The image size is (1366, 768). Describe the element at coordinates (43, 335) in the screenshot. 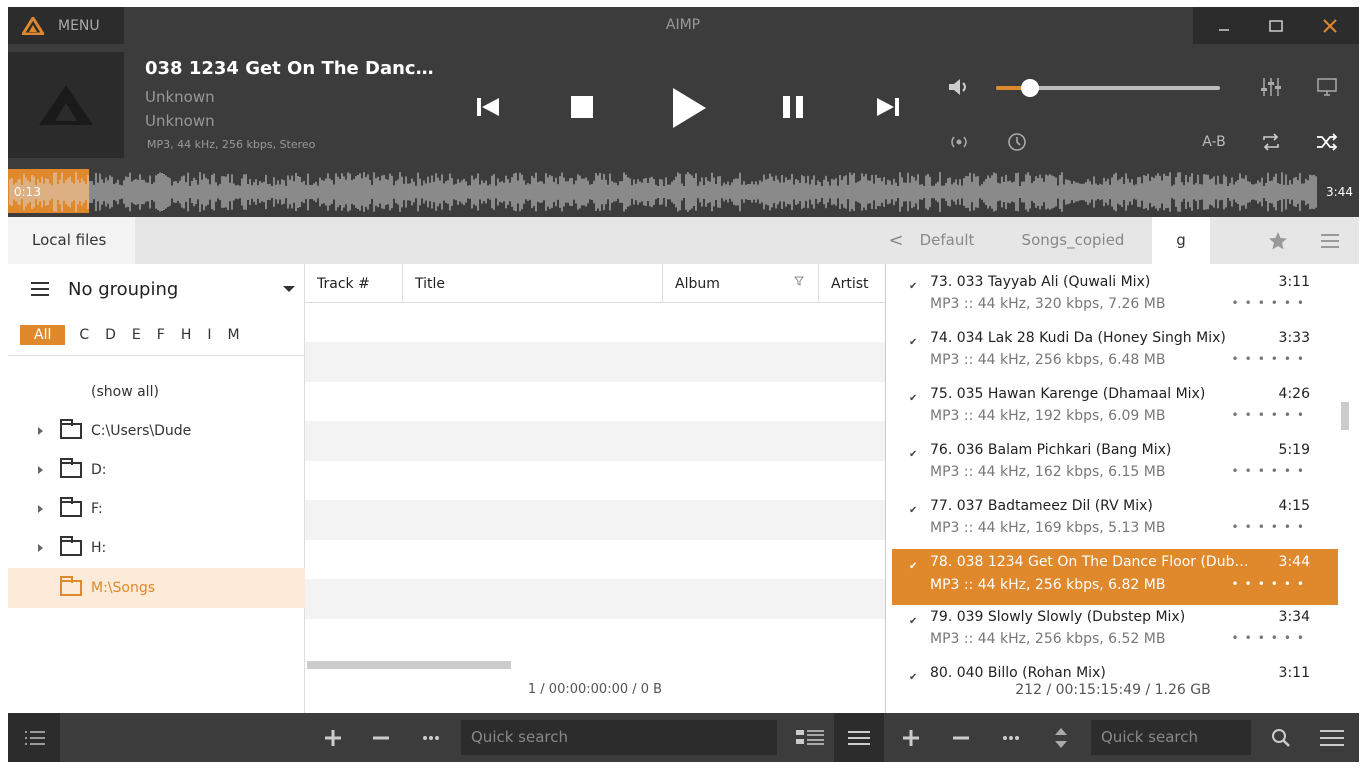

I see `letter-filter-all: All` at that location.